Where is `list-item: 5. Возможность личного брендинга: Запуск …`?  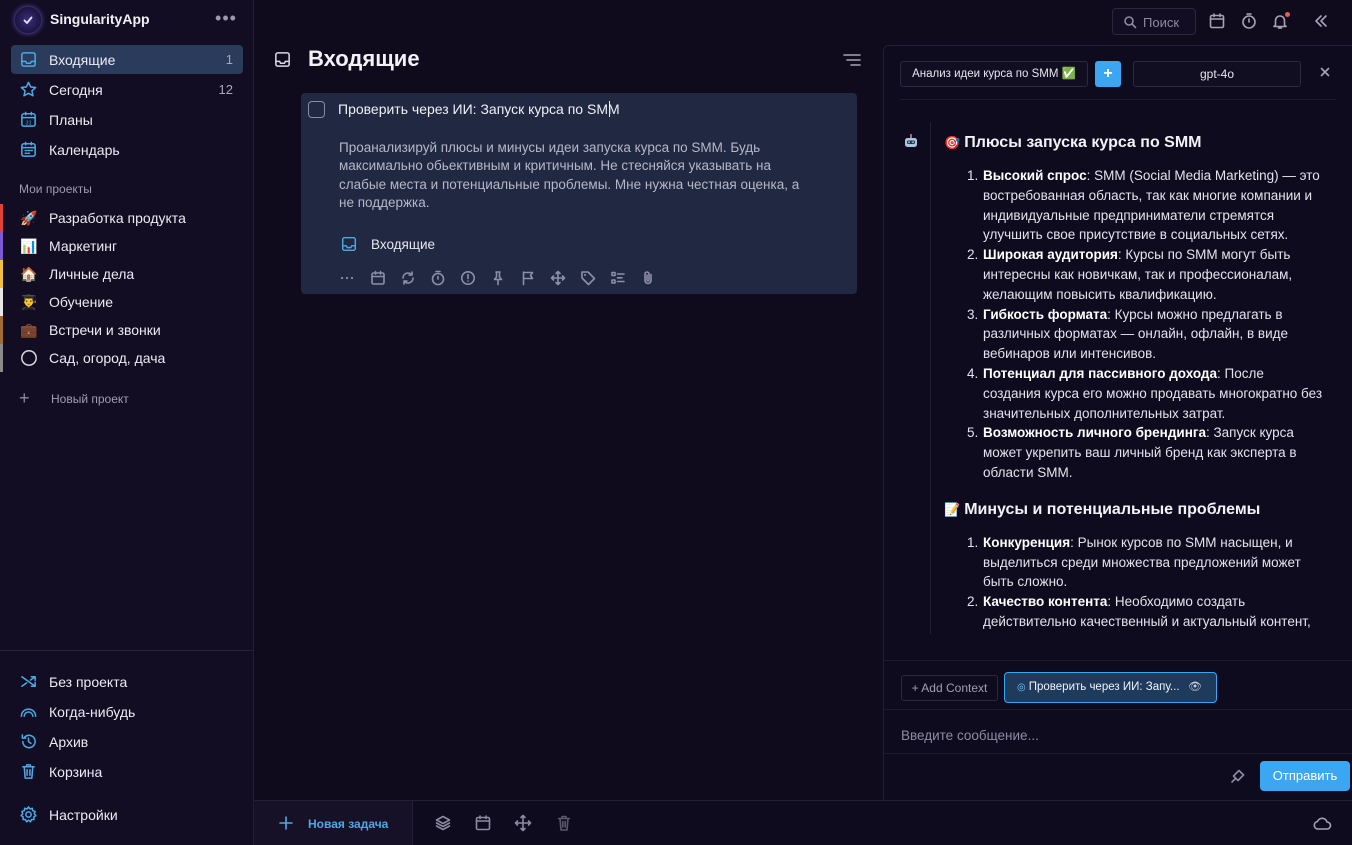
list-item: 5. Возможность личного брендинга: Запуск … is located at coordinates (1132, 452).